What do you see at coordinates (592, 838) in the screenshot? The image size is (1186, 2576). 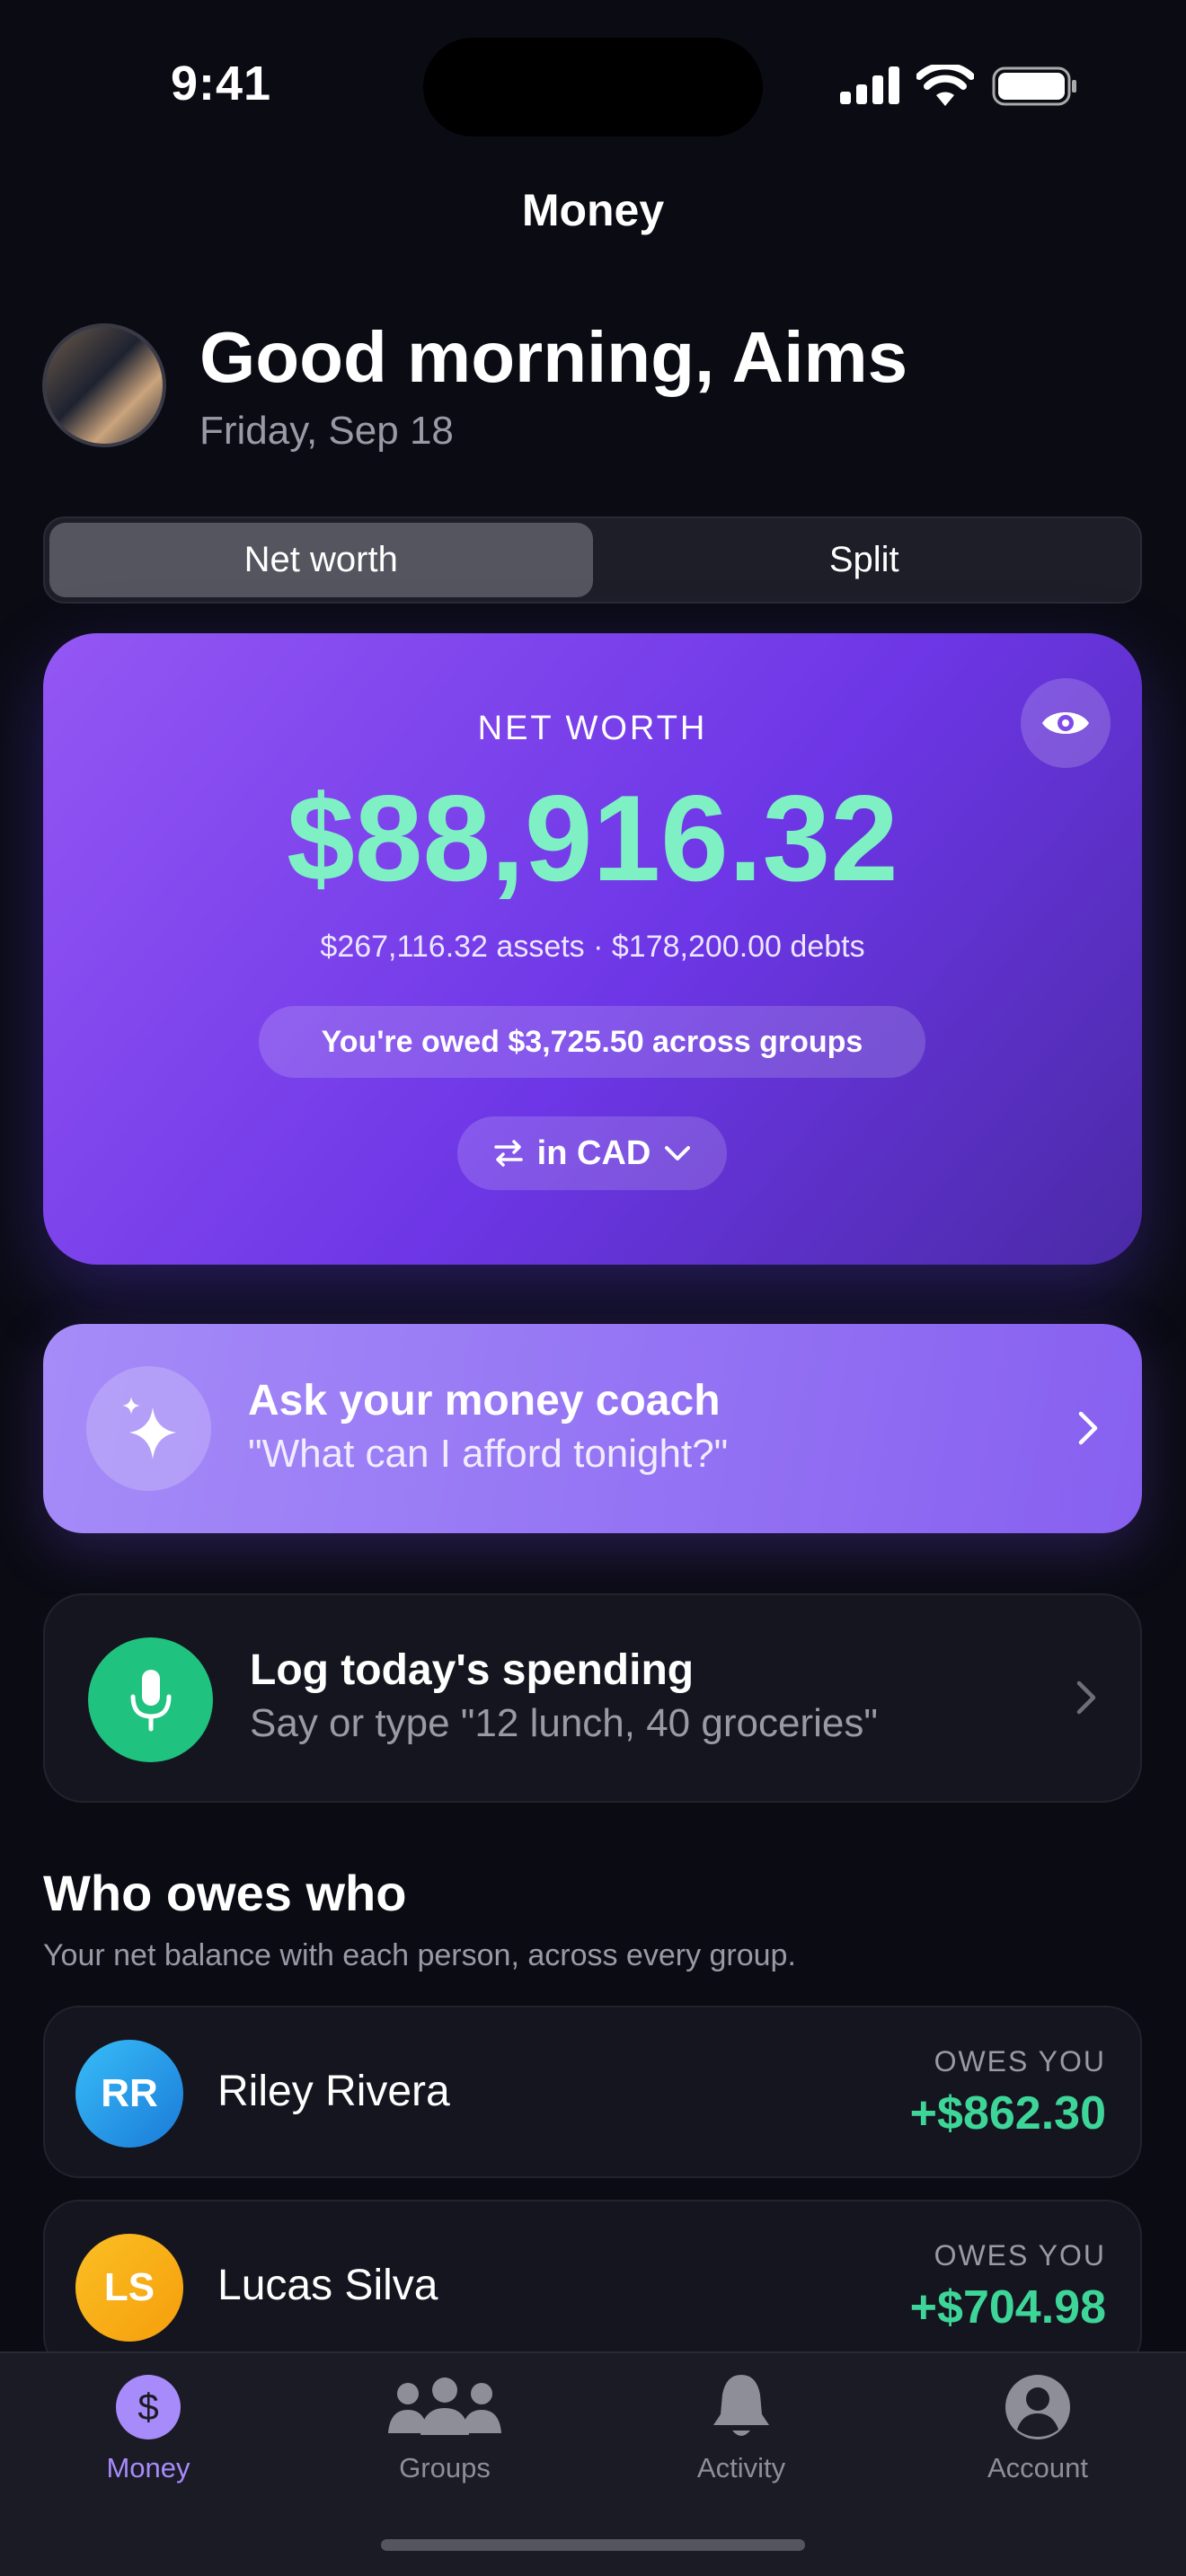 I see `net-worth-amount: $88,916.32` at bounding box center [592, 838].